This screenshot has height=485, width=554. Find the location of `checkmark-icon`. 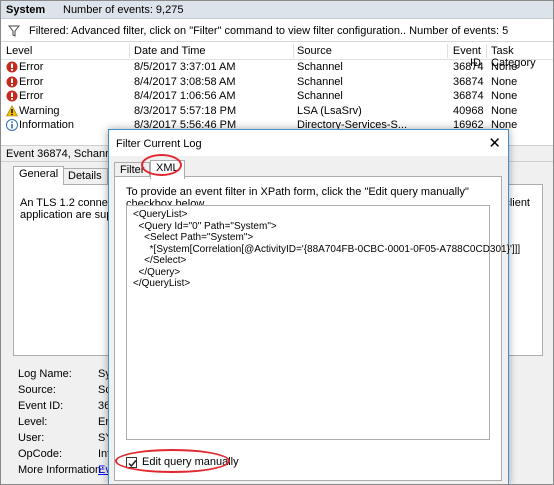

checkmark-icon is located at coordinates (132, 464).